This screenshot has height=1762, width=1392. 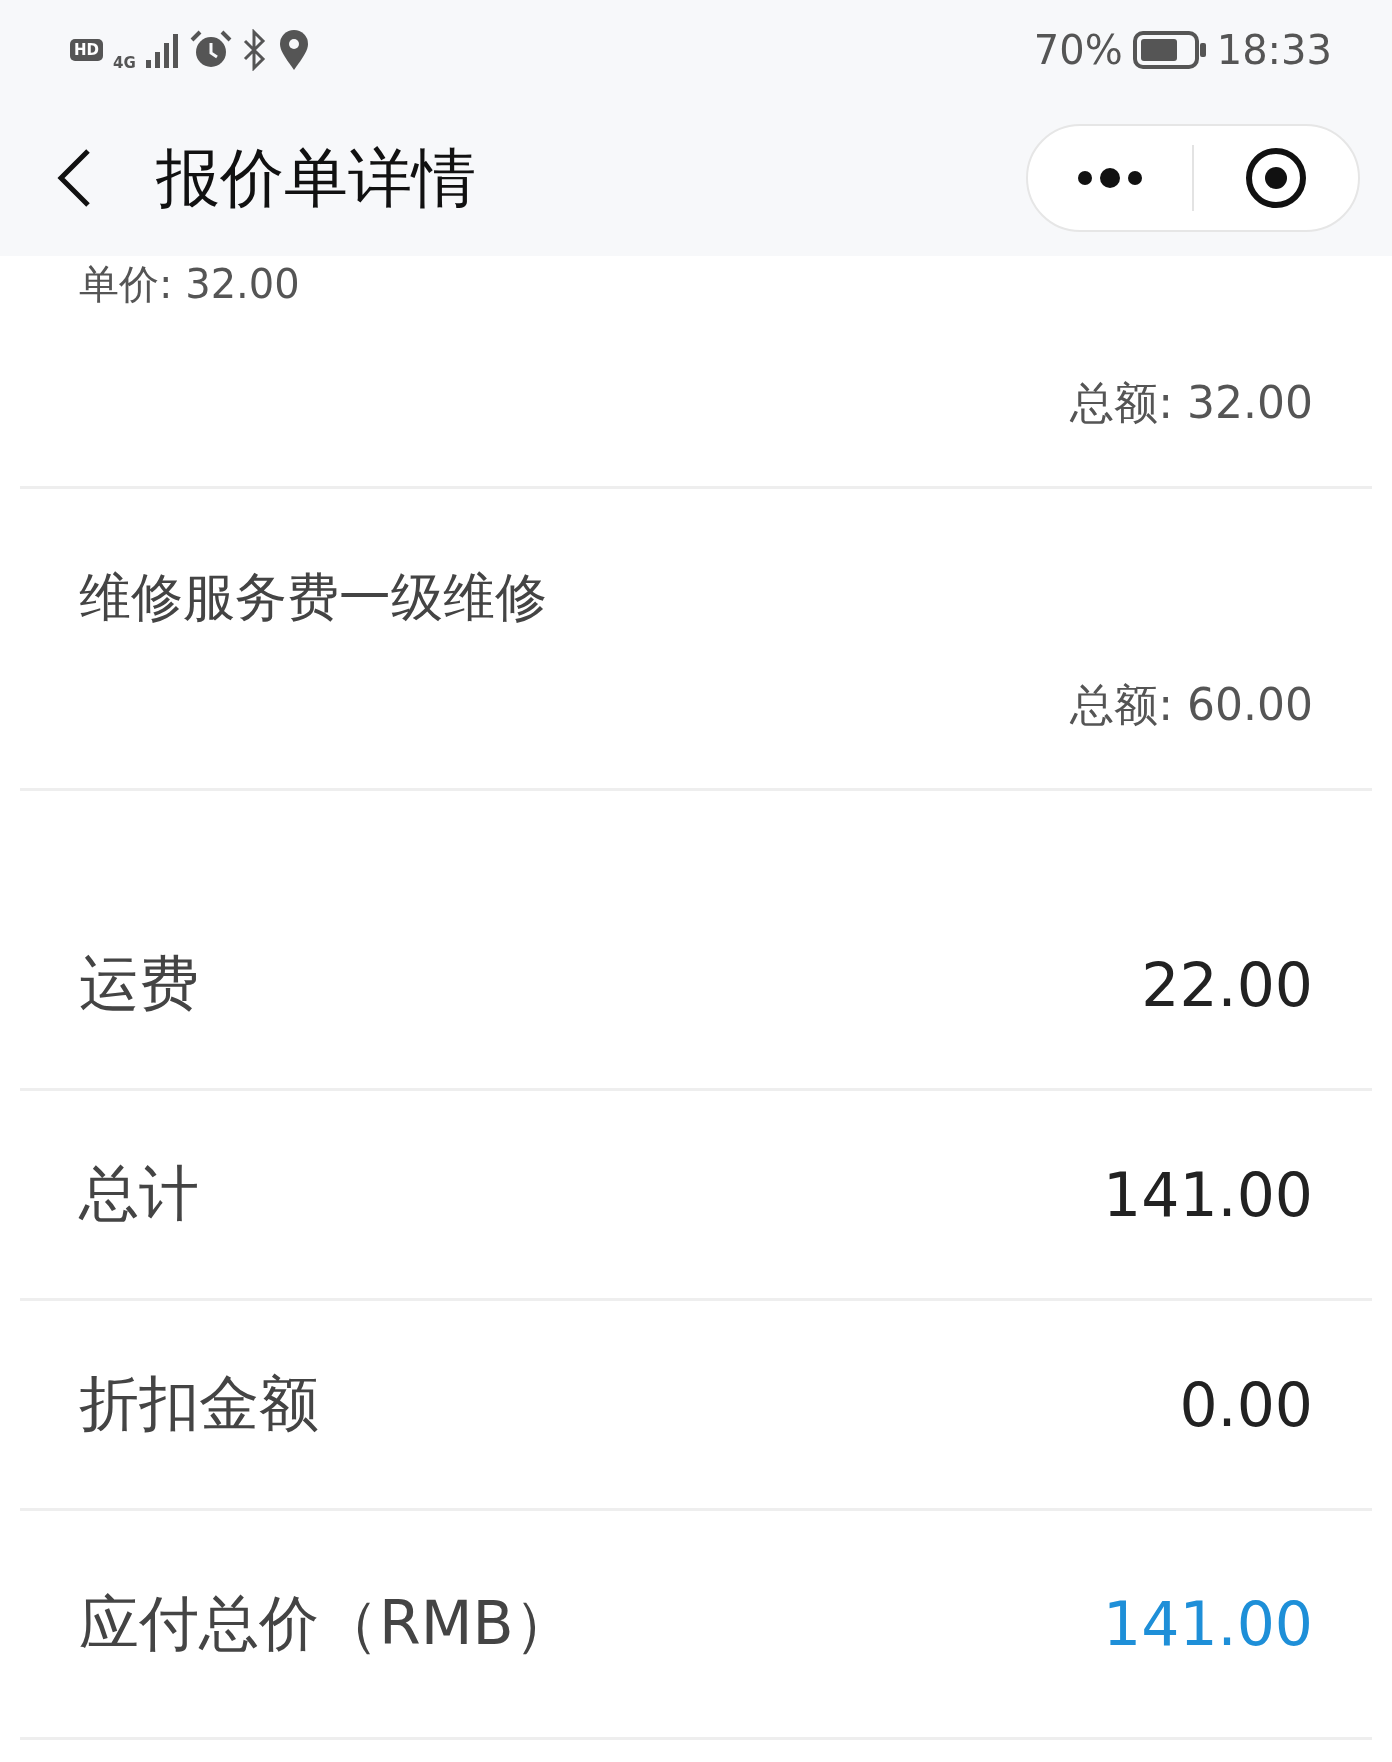 I want to click on more-icon, so click(x=1110, y=178).